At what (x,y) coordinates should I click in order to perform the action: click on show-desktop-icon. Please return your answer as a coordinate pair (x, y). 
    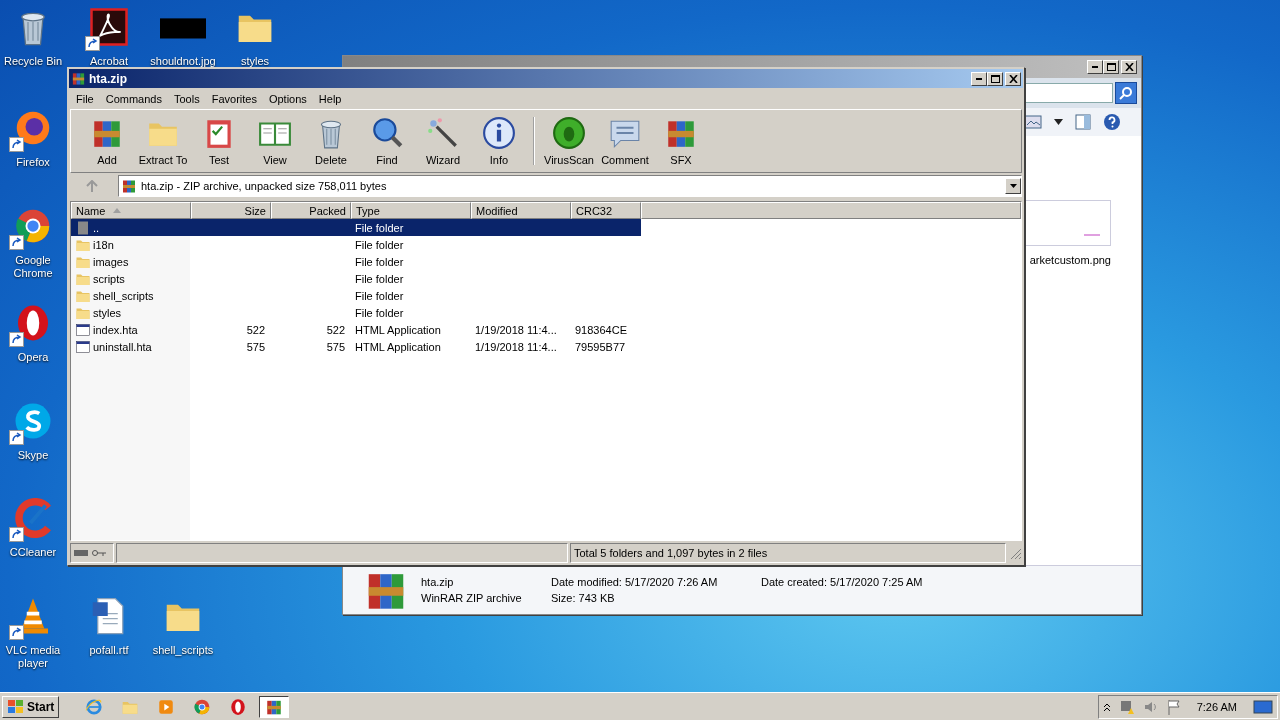
    Looking at the image, I should click on (1263, 706).